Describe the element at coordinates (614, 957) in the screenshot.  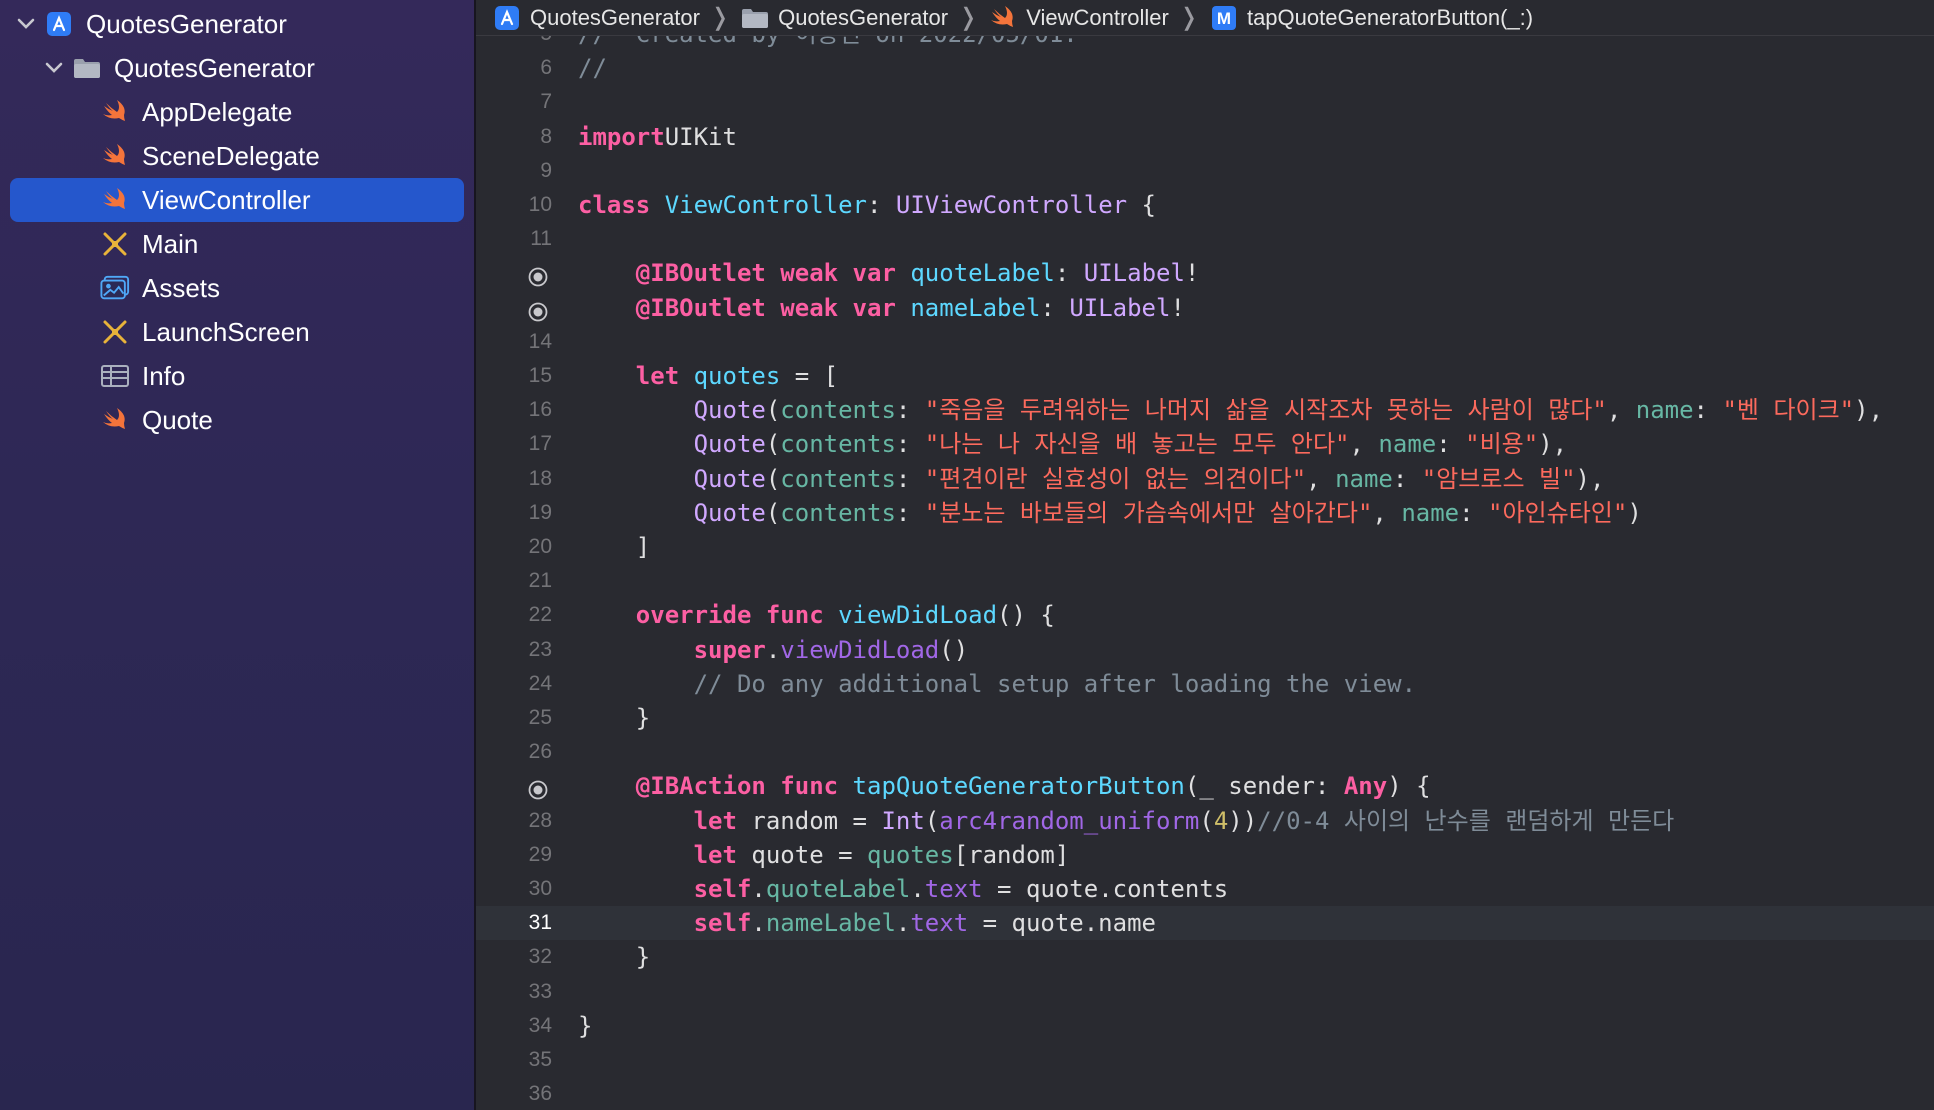
I see `code-text: }` at that location.